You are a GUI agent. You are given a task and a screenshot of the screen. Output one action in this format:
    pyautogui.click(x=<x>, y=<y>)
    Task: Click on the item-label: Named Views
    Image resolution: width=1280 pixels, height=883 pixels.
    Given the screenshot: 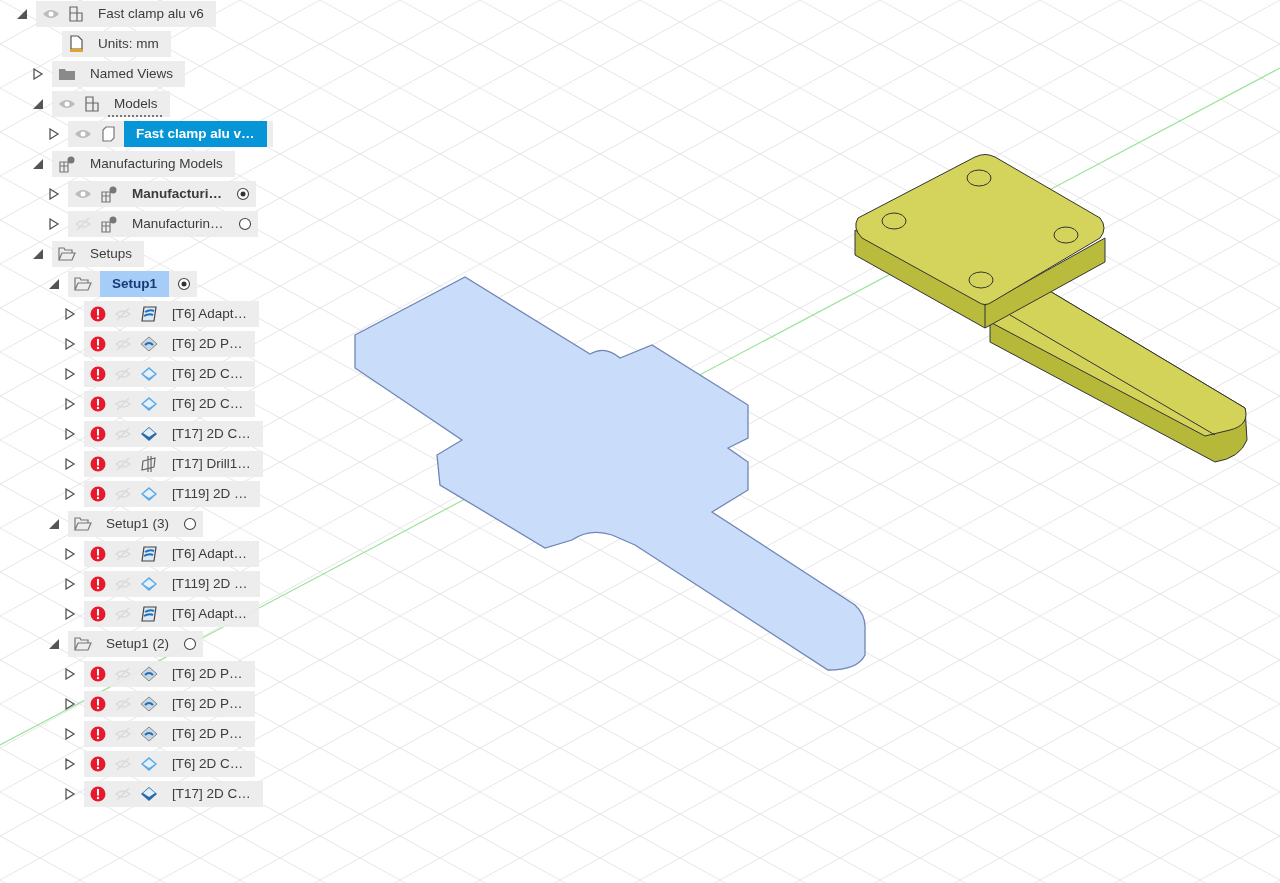 What is the action you would take?
    pyautogui.click(x=132, y=74)
    